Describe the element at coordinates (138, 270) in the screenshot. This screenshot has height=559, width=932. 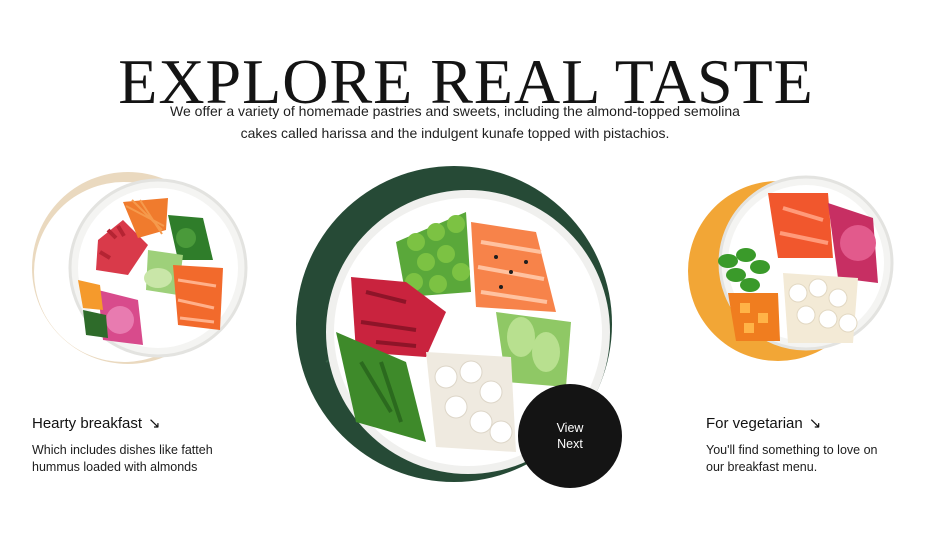
I see `left-poke-bowl-image` at that location.